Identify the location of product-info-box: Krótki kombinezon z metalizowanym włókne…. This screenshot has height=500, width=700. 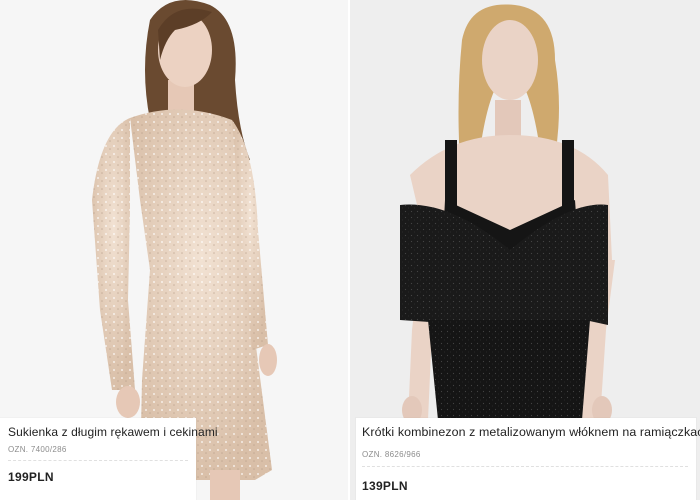
(528, 459).